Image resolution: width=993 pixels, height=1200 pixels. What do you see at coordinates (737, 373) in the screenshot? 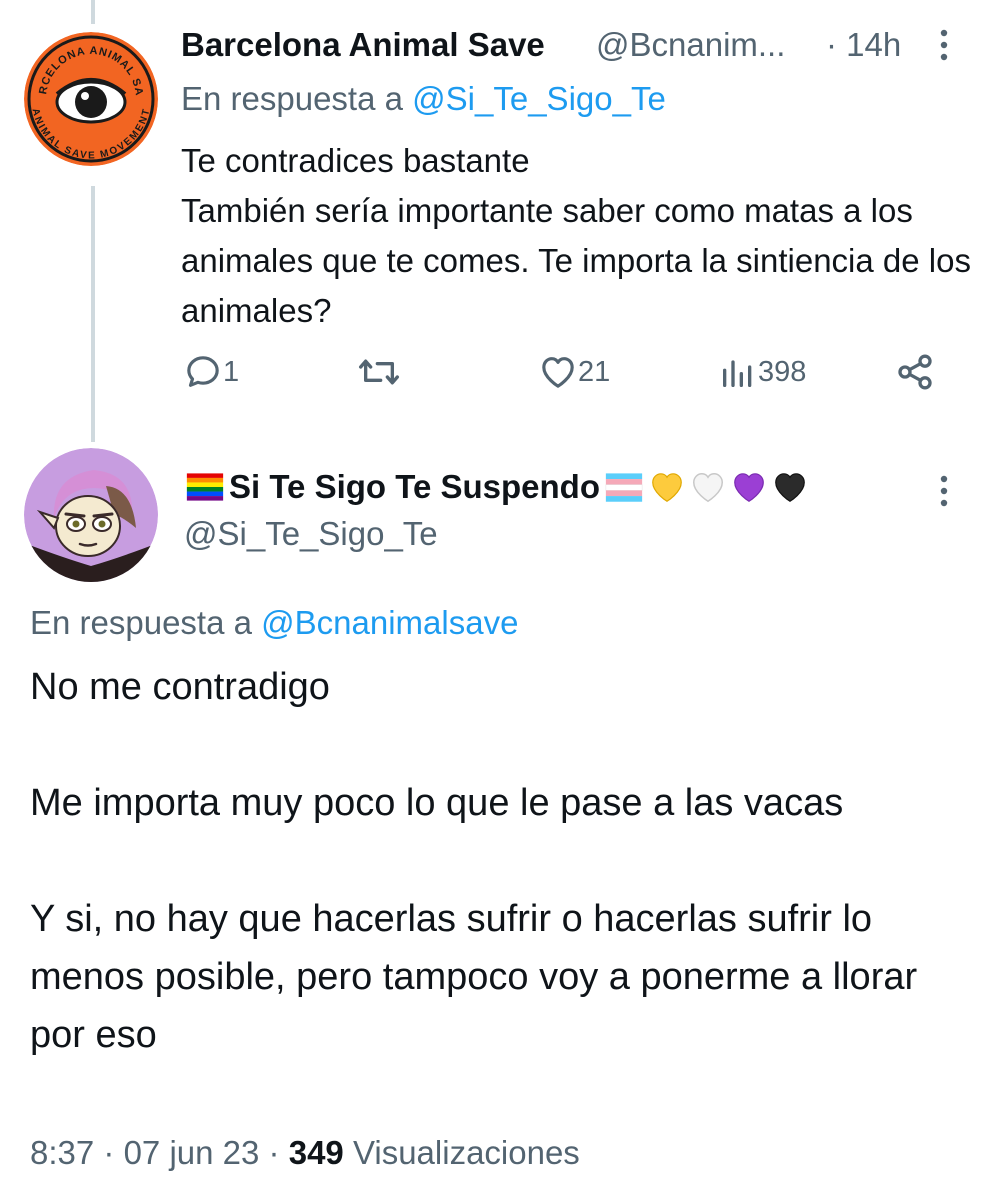
I see `views-icon` at bounding box center [737, 373].